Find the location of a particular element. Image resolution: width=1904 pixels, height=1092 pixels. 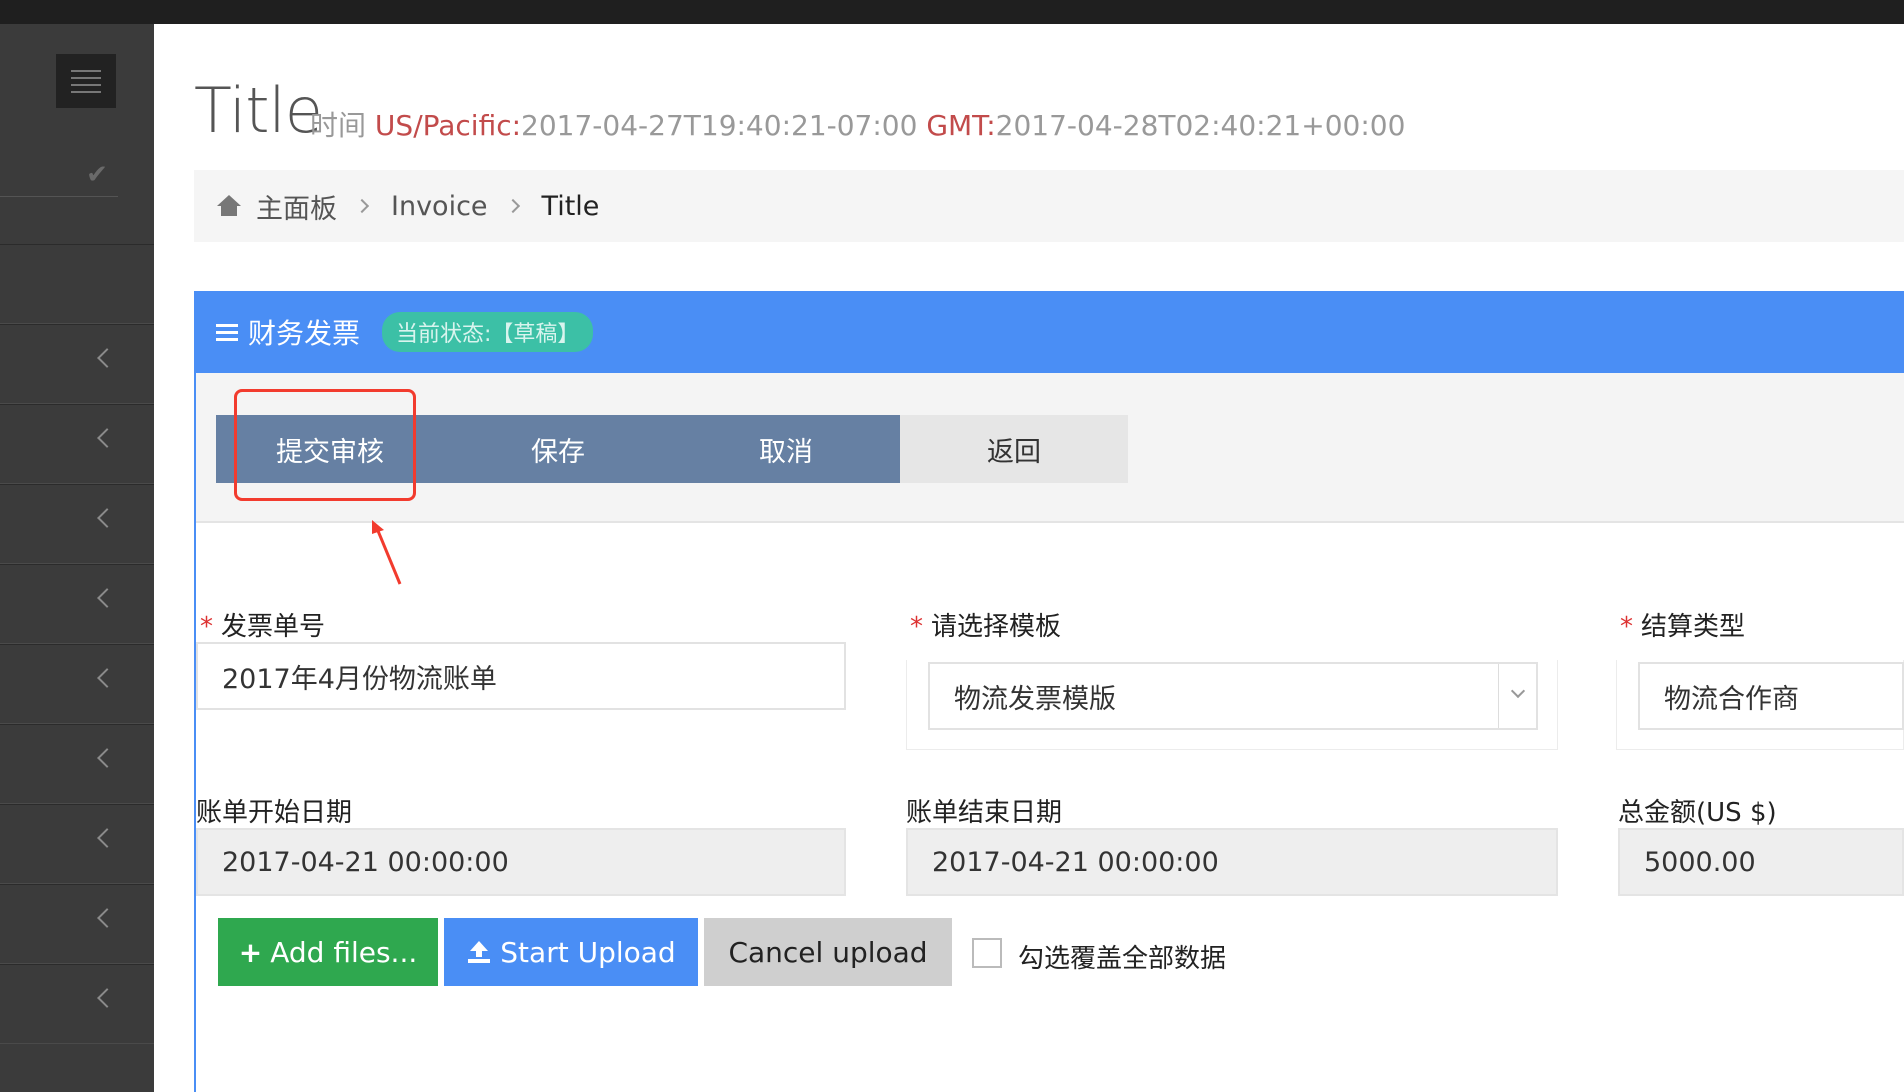

settle-type-label: * 结算类型 is located at coordinates (1683, 627).